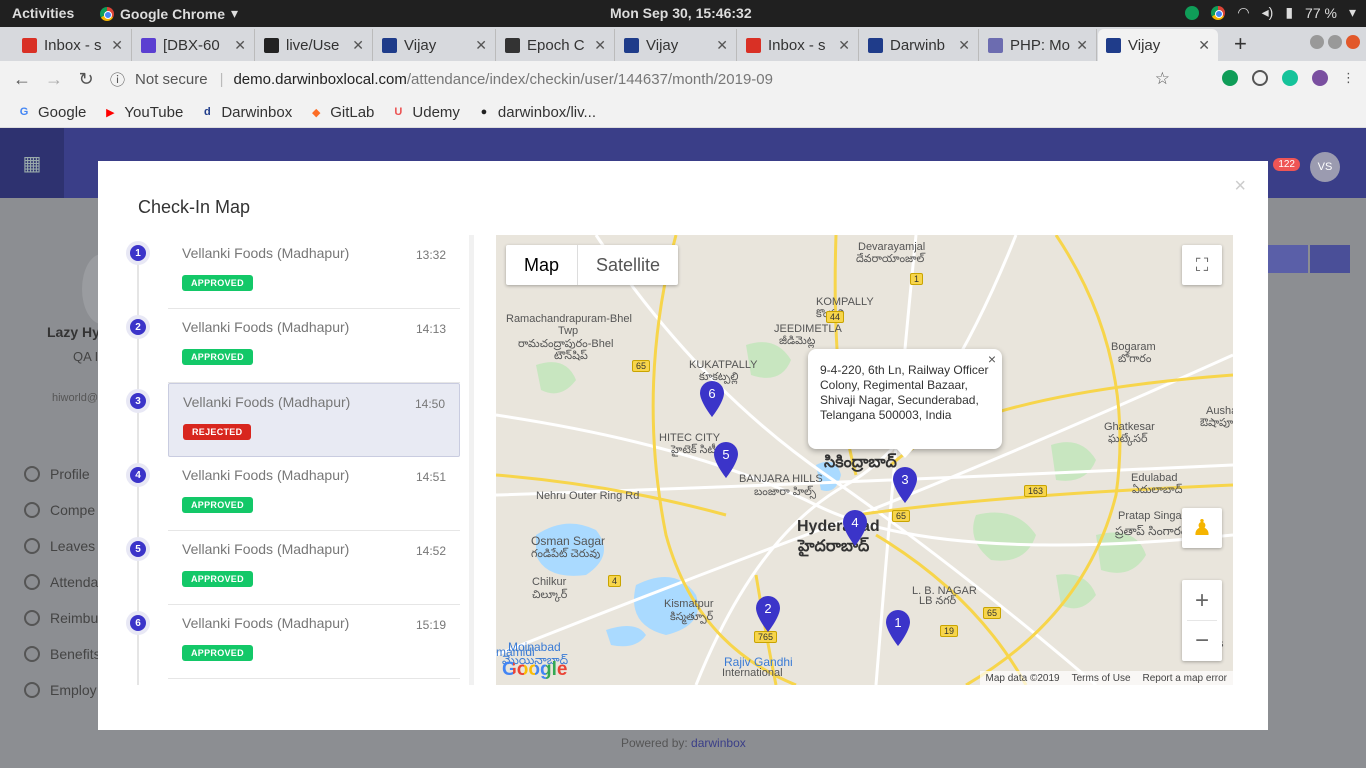 The image size is (1366, 768). Describe the element at coordinates (32, 163) in the screenshot. I see `grid-menu-icon: ▦` at that location.